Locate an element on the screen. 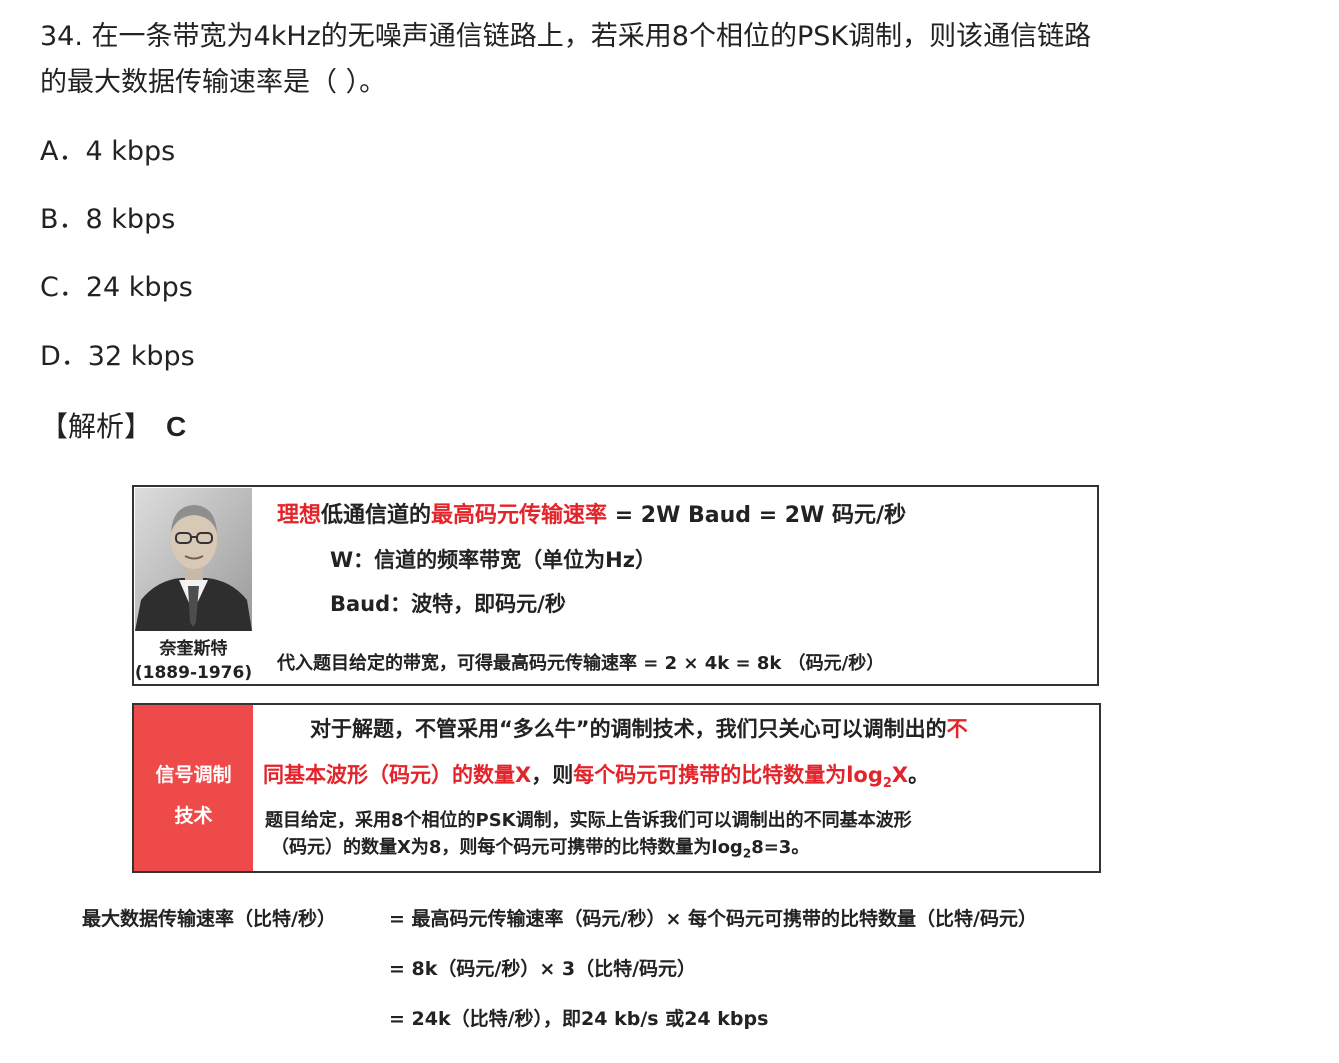 The image size is (1339, 1063). modulation-para-3: 题目给定，采用8个相位的PSK调制，实际上告诉我们可以调制出的不同基本波形 is located at coordinates (588, 820).